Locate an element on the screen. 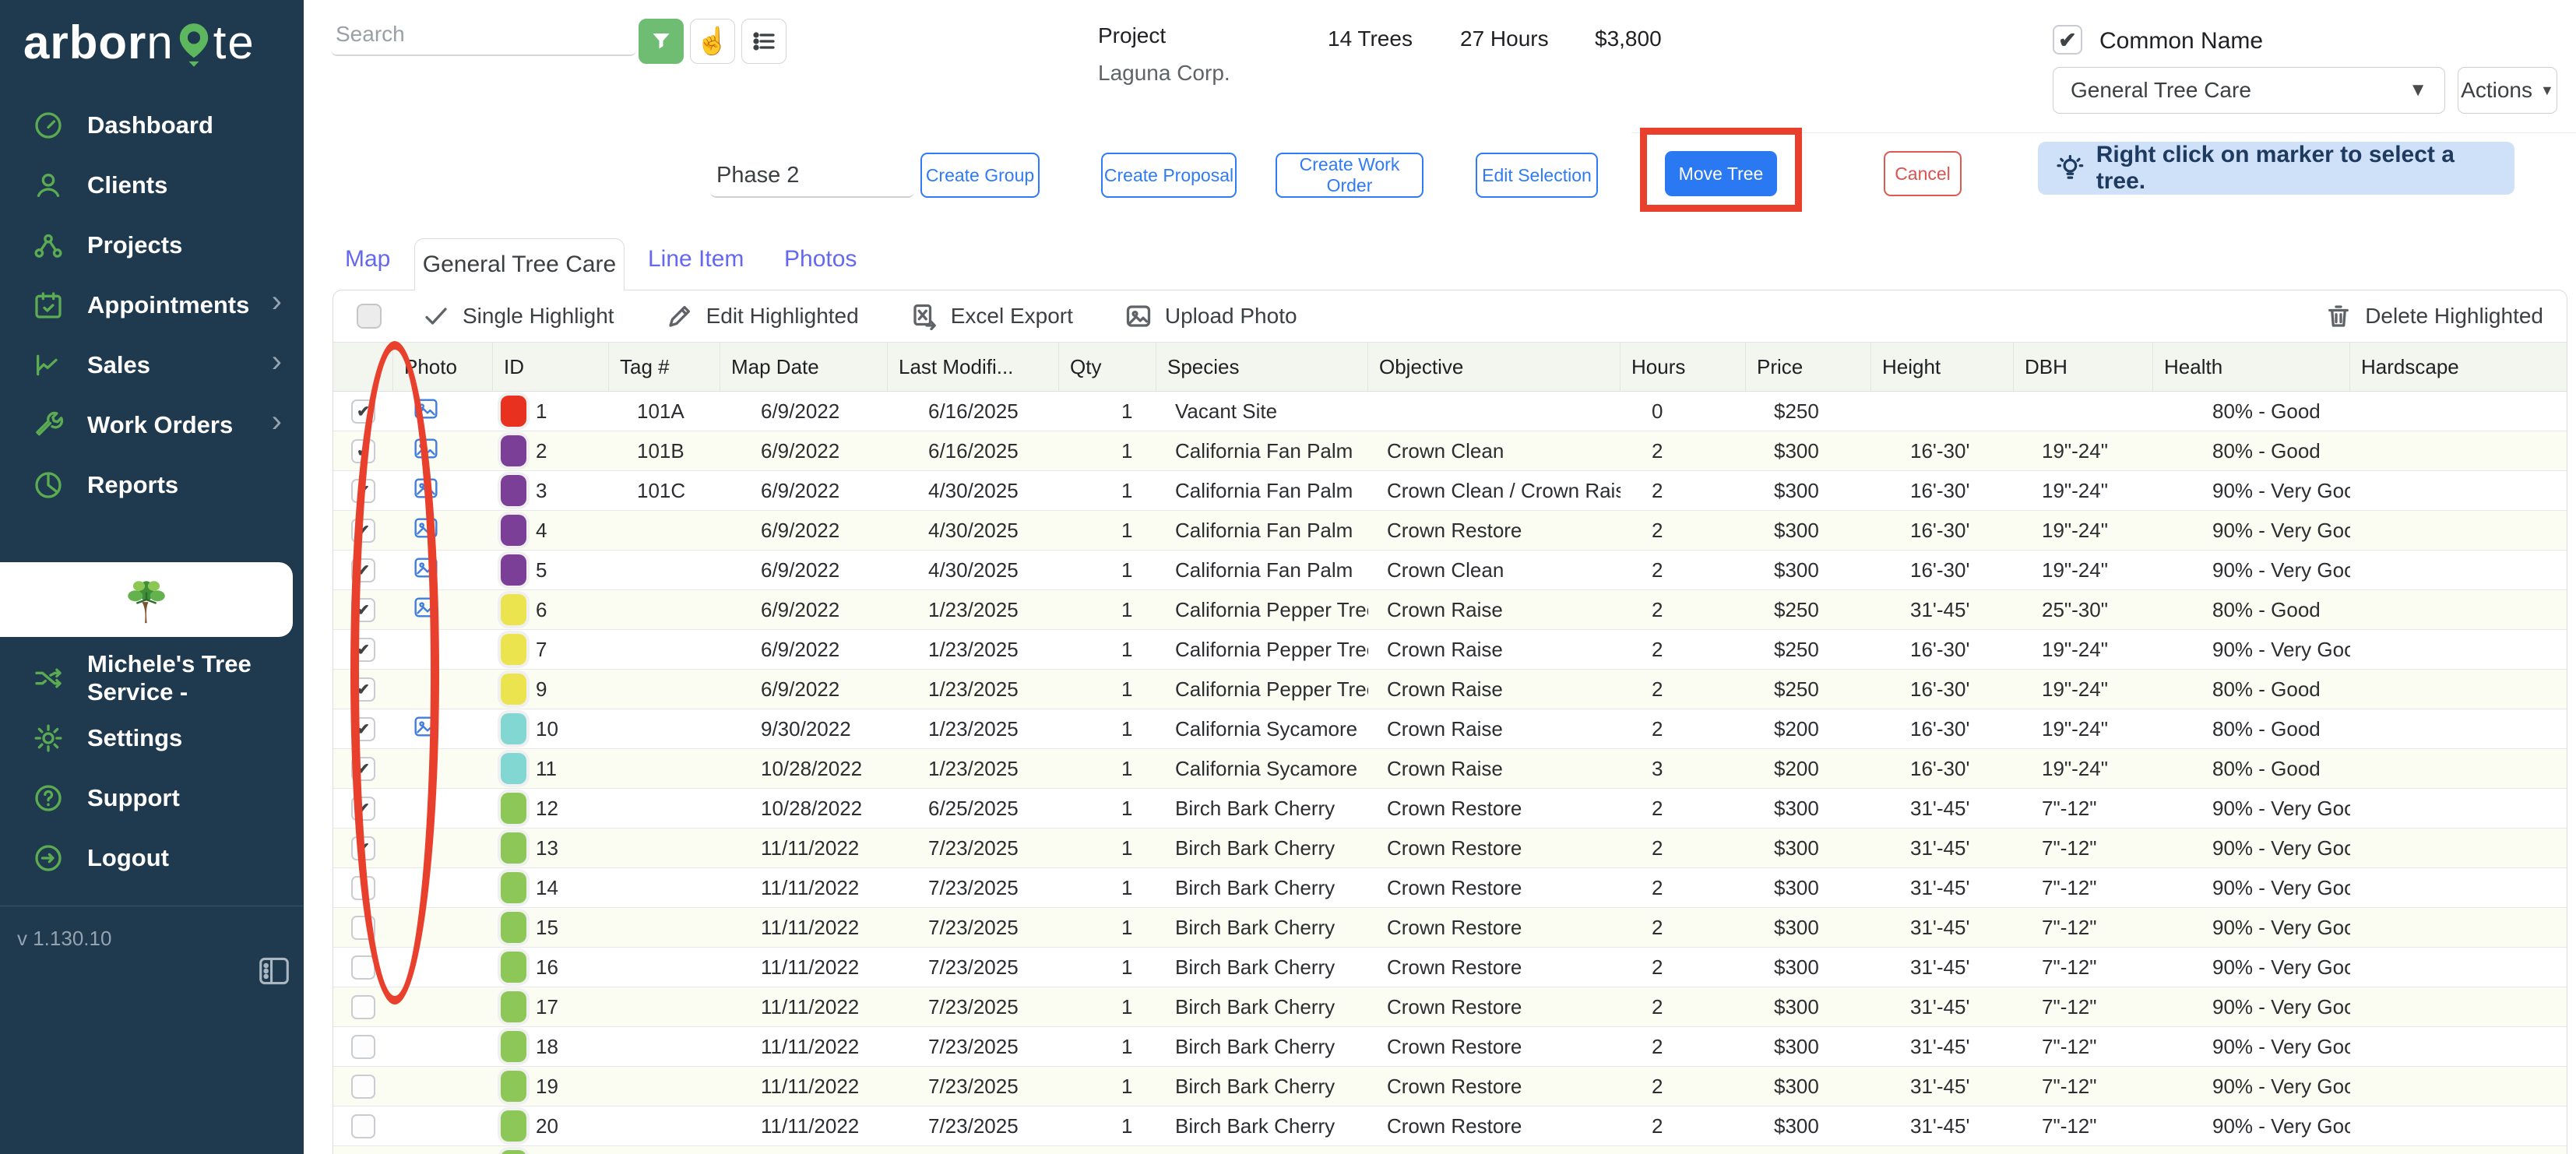 Image resolution: width=2576 pixels, height=1154 pixels. header-hours: Hours is located at coordinates (1683, 367).